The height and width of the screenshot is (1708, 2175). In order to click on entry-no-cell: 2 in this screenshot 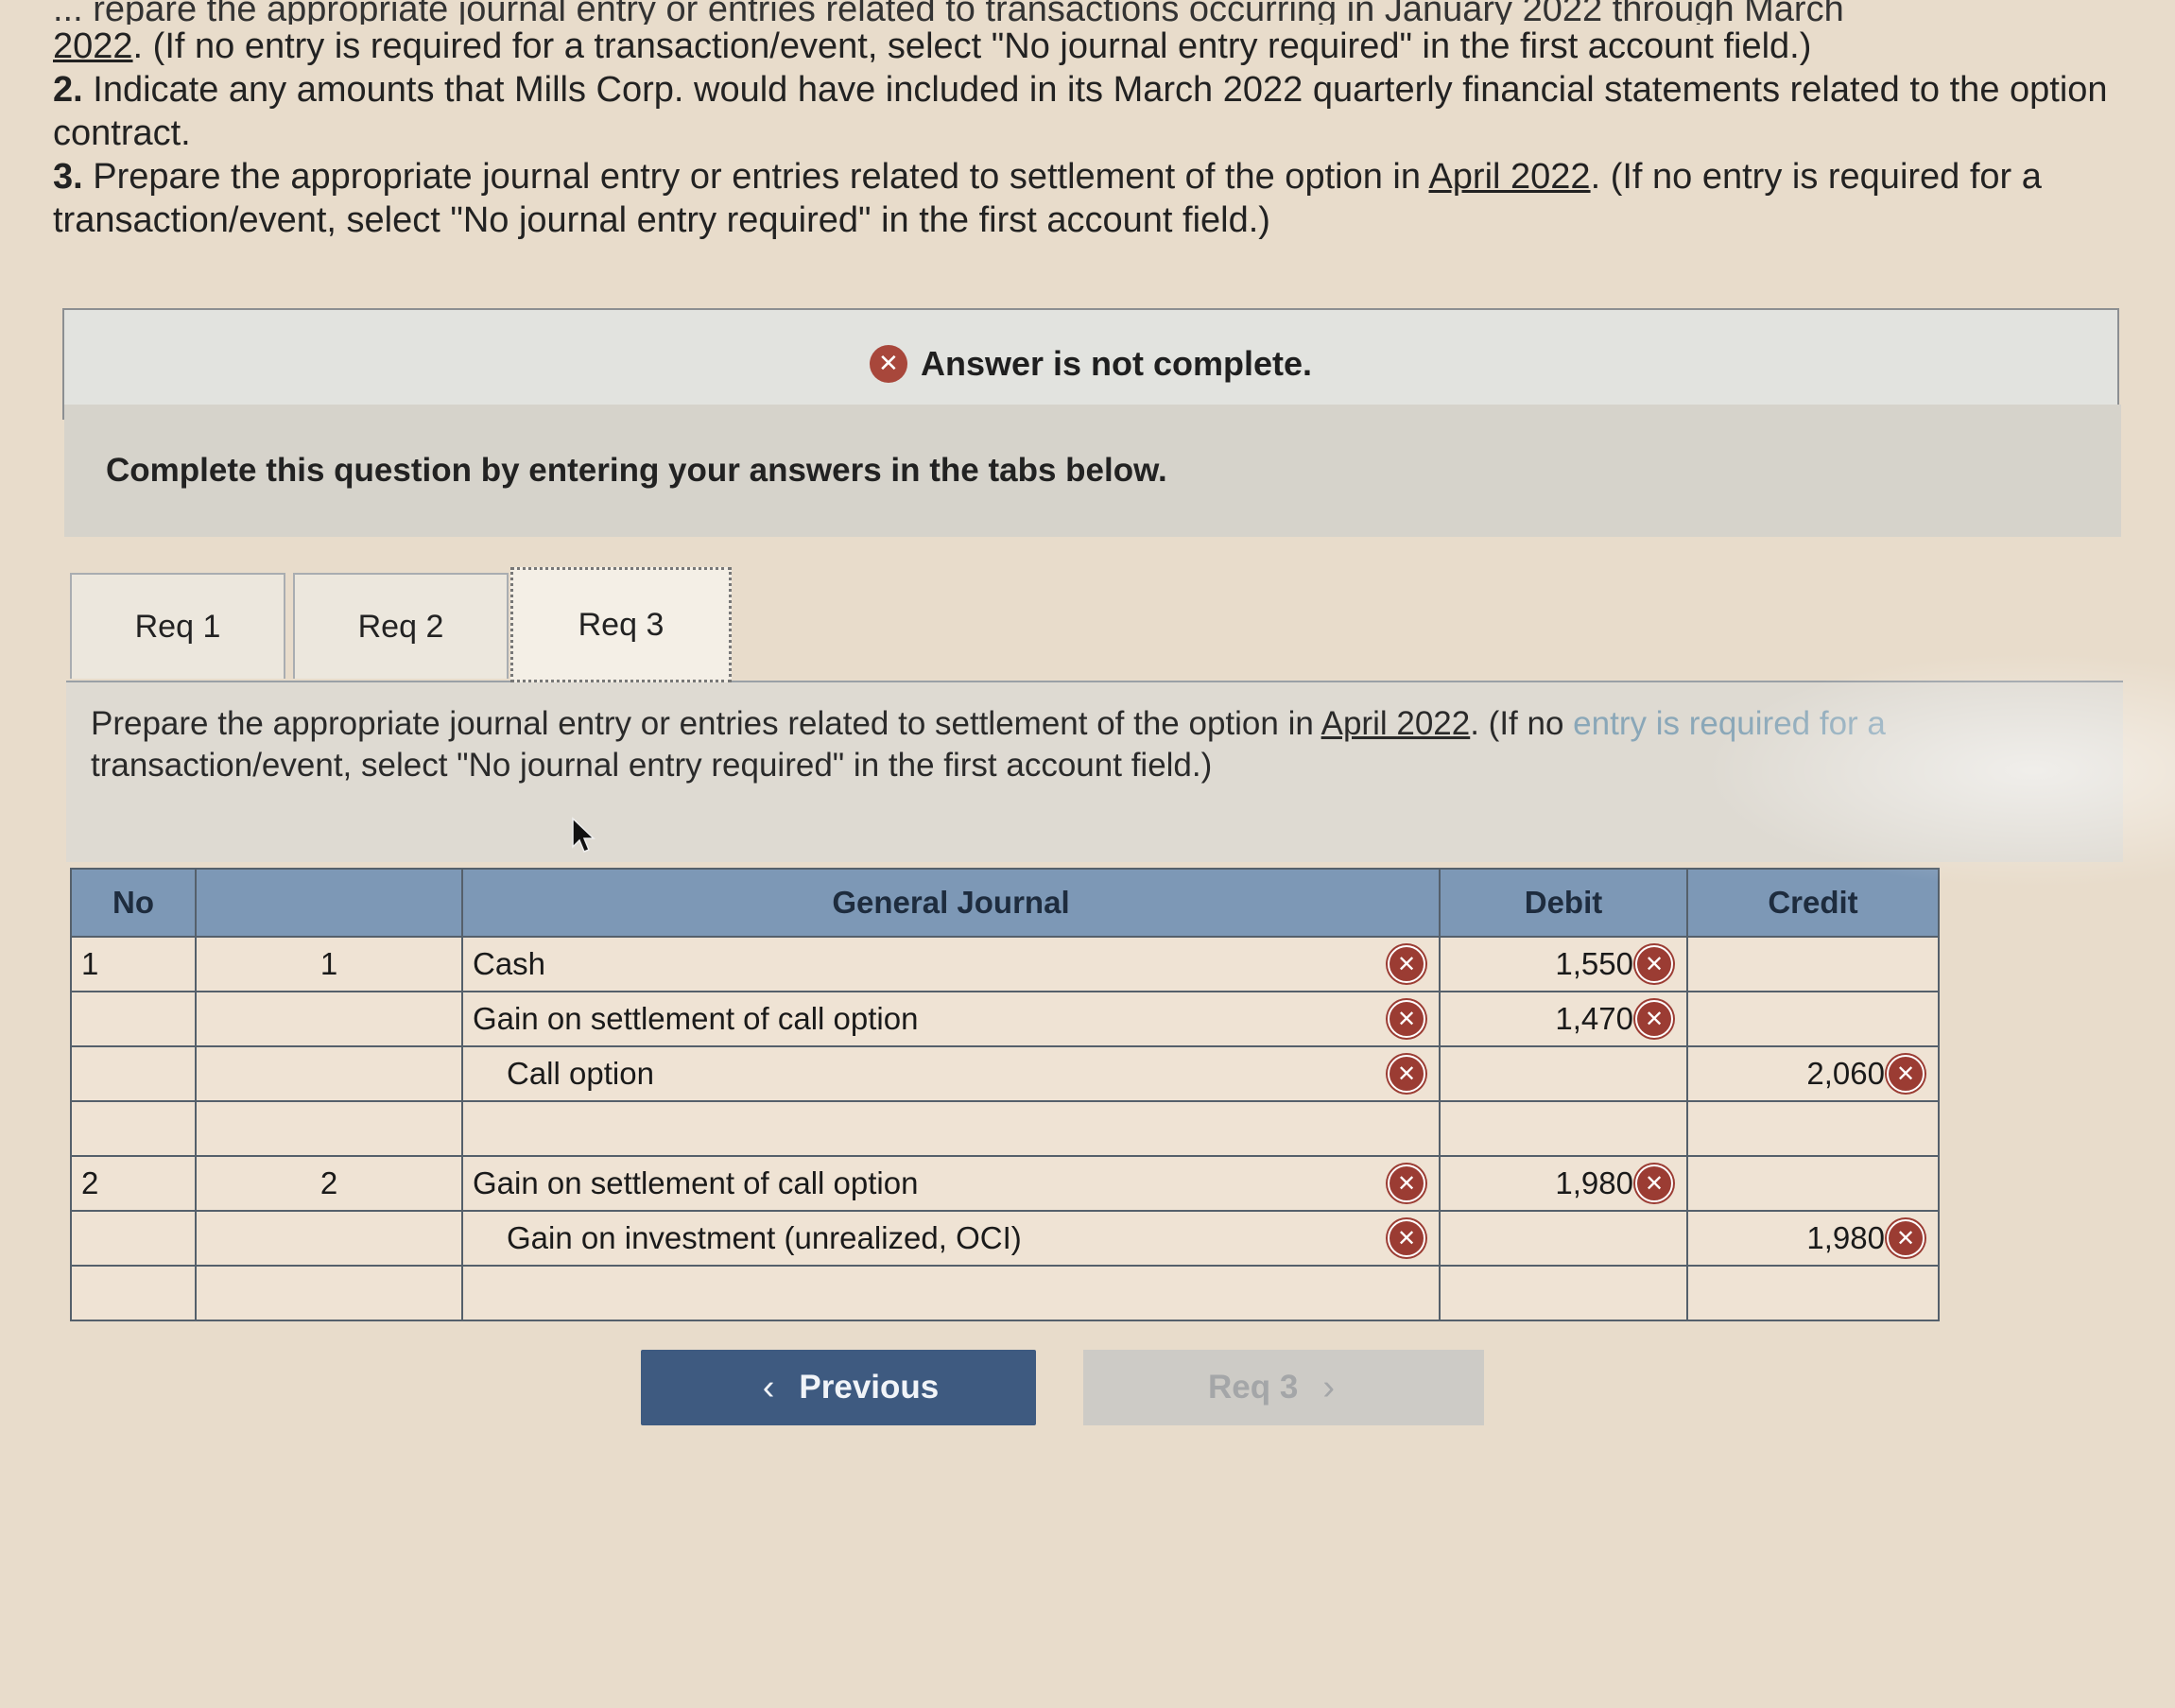, I will do `click(133, 1183)`.